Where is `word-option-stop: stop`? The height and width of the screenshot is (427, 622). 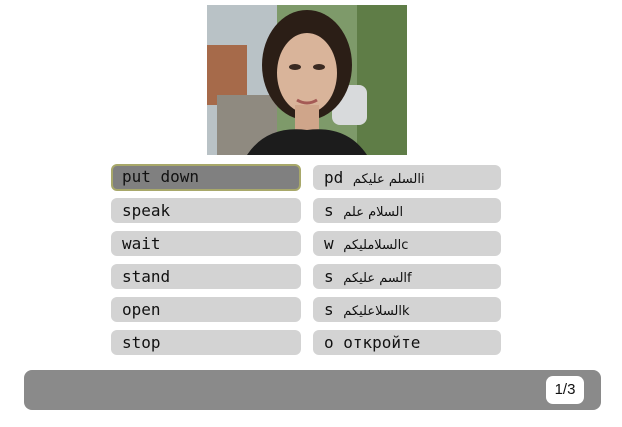 word-option-stop: stop is located at coordinates (206, 342).